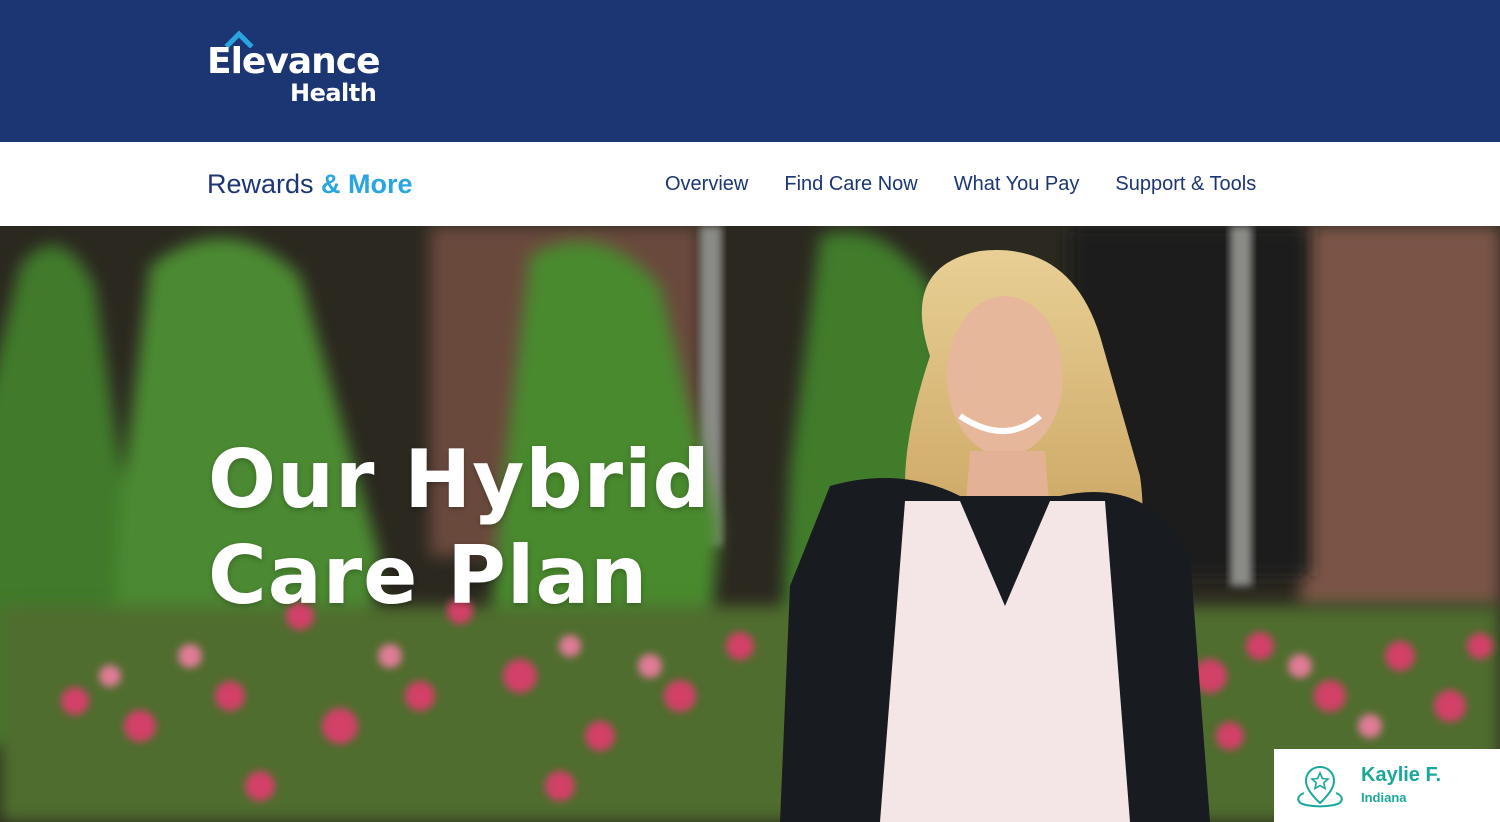  What do you see at coordinates (1320, 786) in the screenshot?
I see `location-star-icon` at bounding box center [1320, 786].